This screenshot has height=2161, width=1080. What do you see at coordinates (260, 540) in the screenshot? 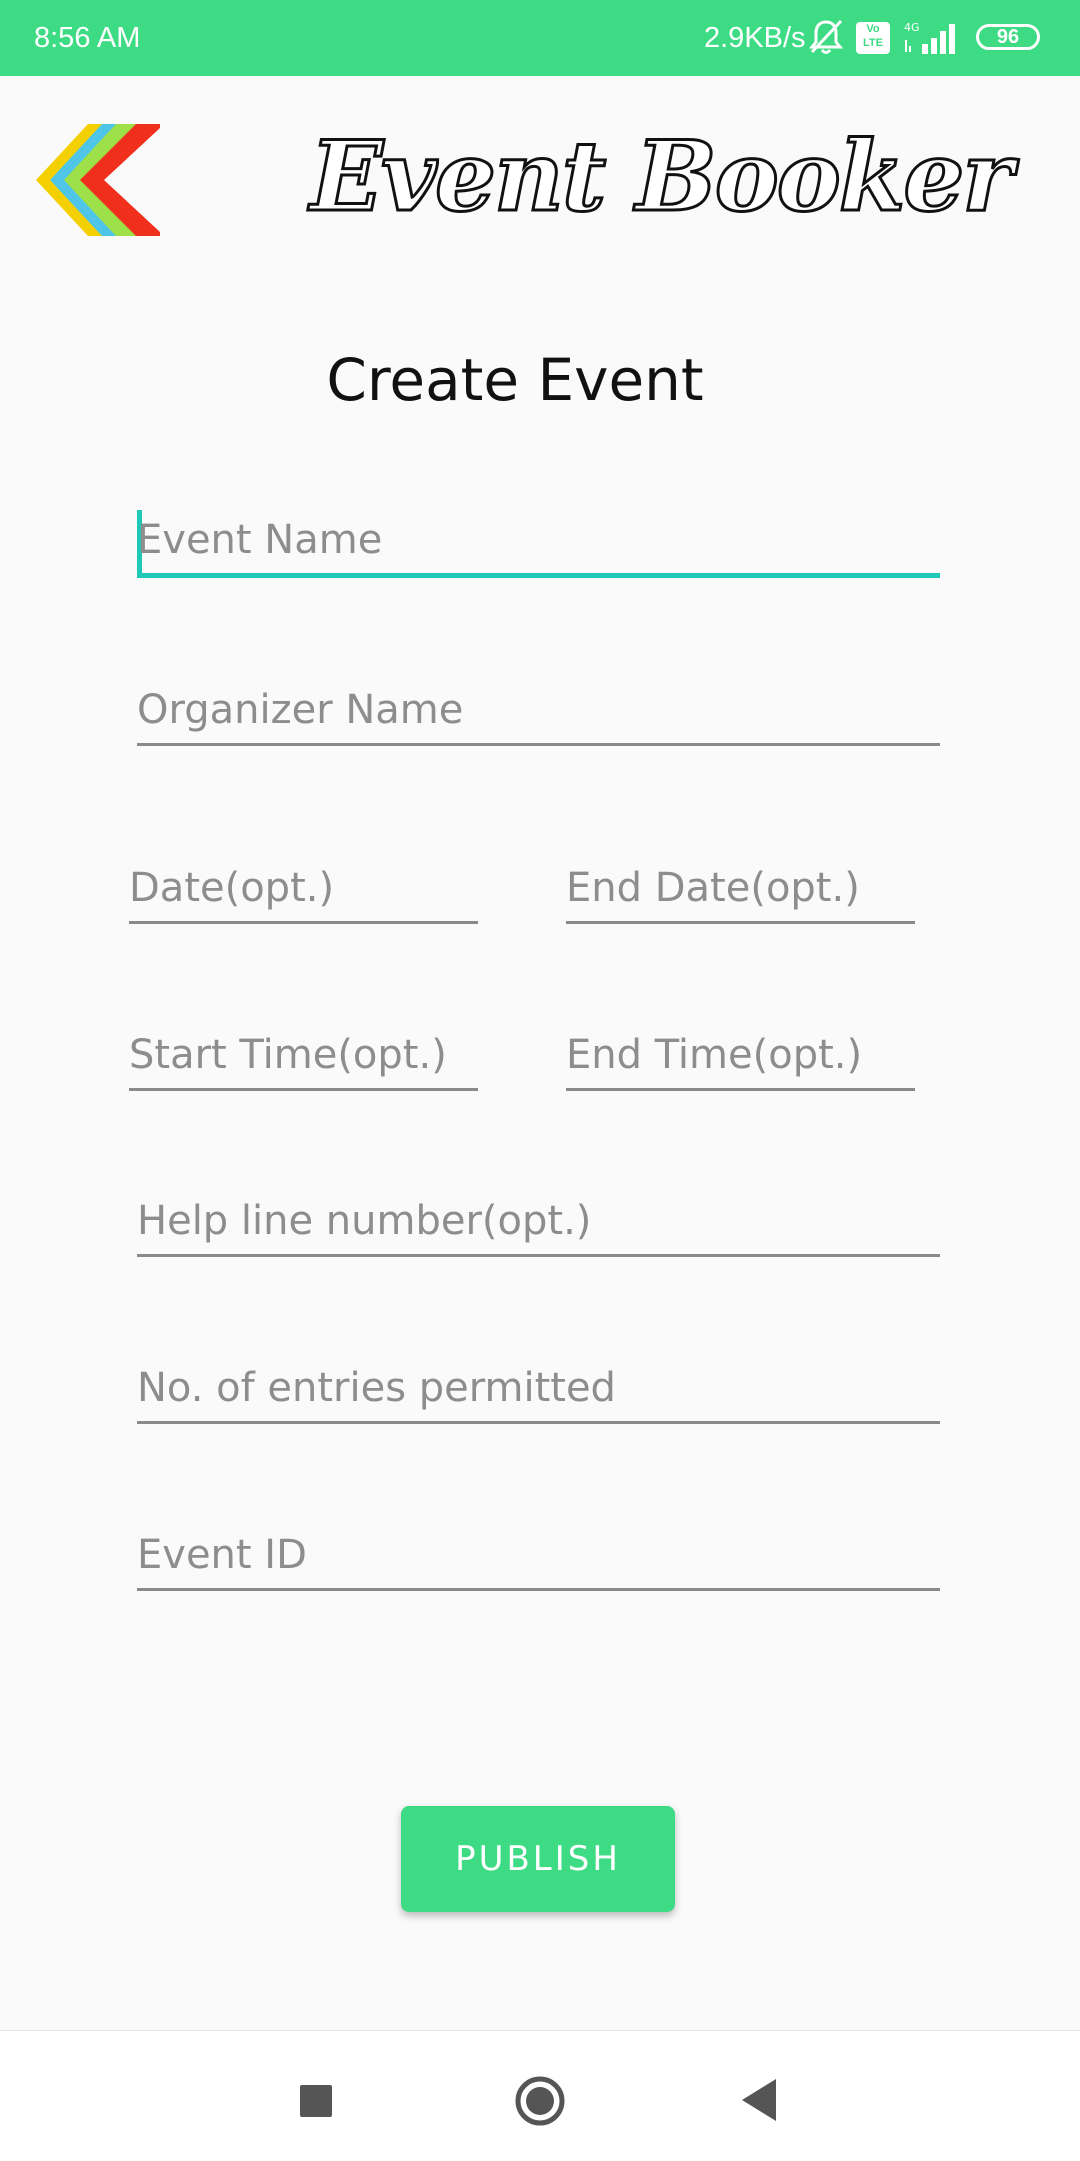
I see `event-name-placeholder: Event Name` at bounding box center [260, 540].